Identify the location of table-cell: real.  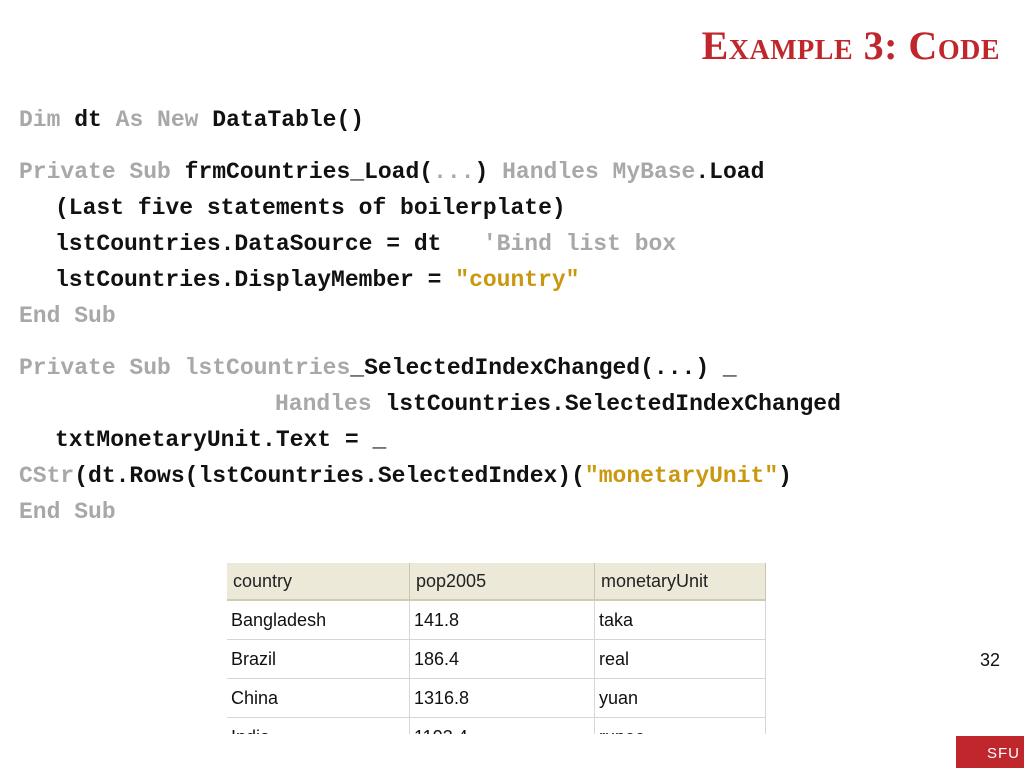
(680, 659).